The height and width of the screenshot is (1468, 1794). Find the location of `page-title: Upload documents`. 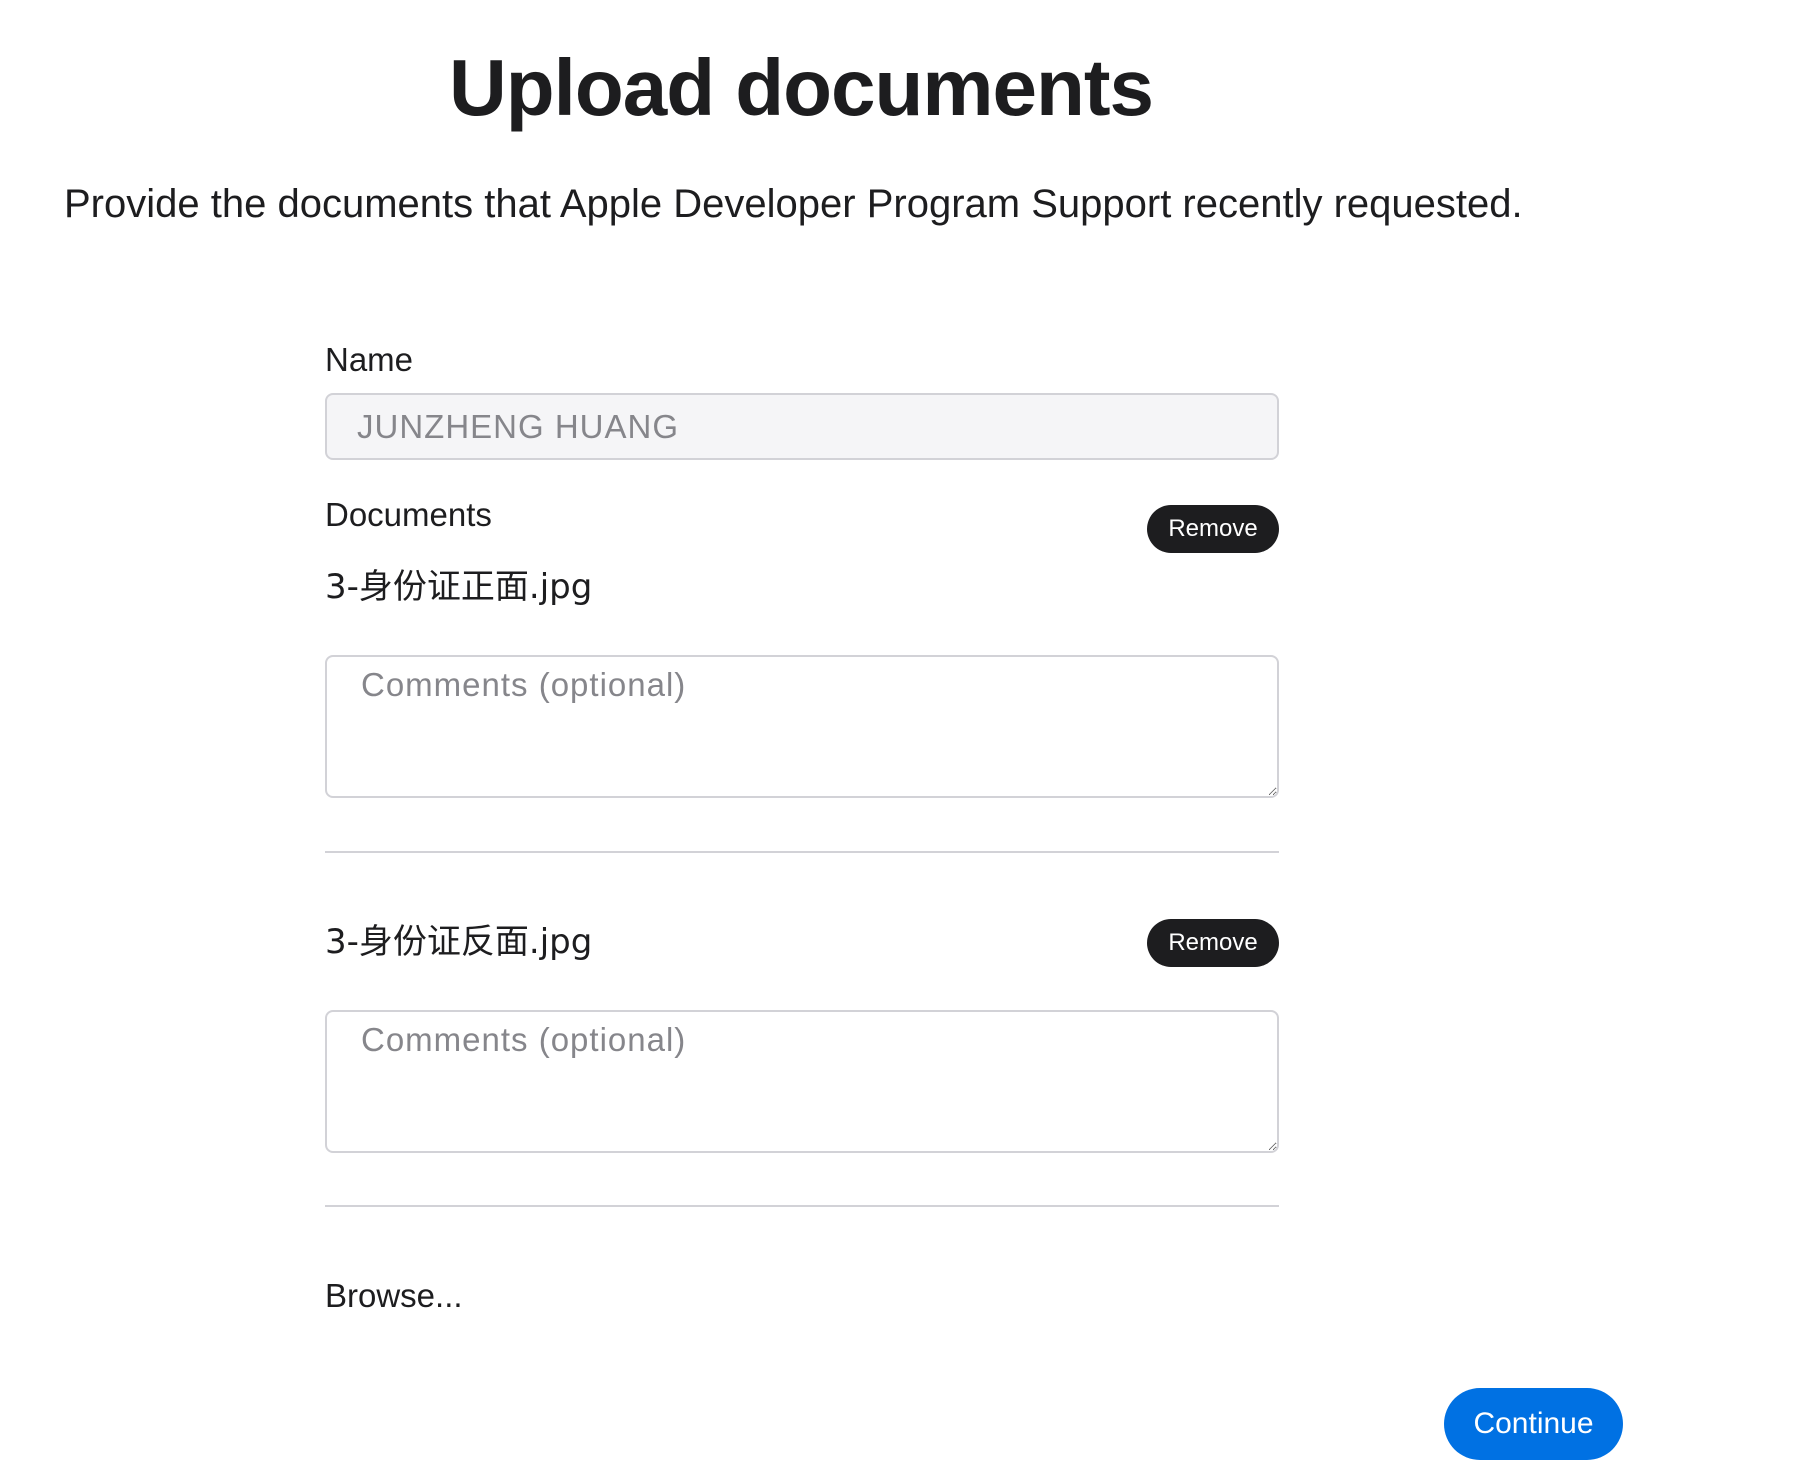

page-title: Upload documents is located at coordinates (801, 87).